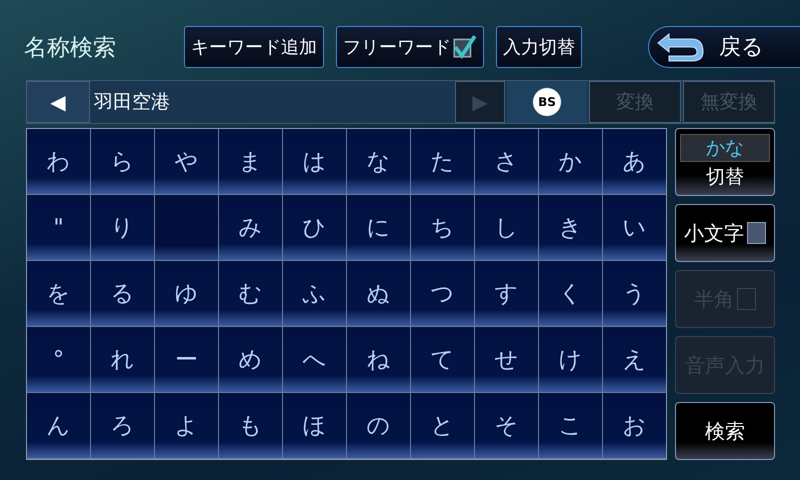 Image resolution: width=800 pixels, height=480 pixels. Describe the element at coordinates (186, 161) in the screenshot. I see `kana-key: や` at that location.